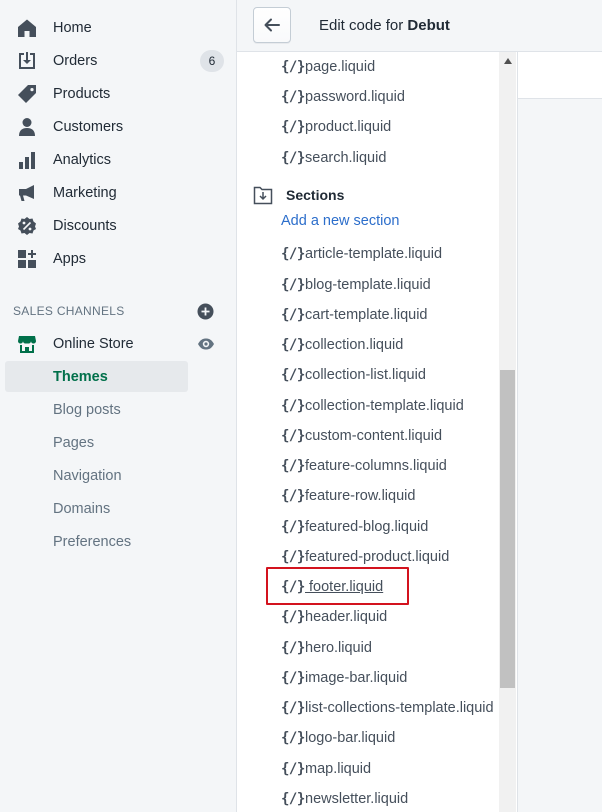 This screenshot has width=602, height=812. I want to click on file-item: {/} collection-list.liquid, so click(353, 375).